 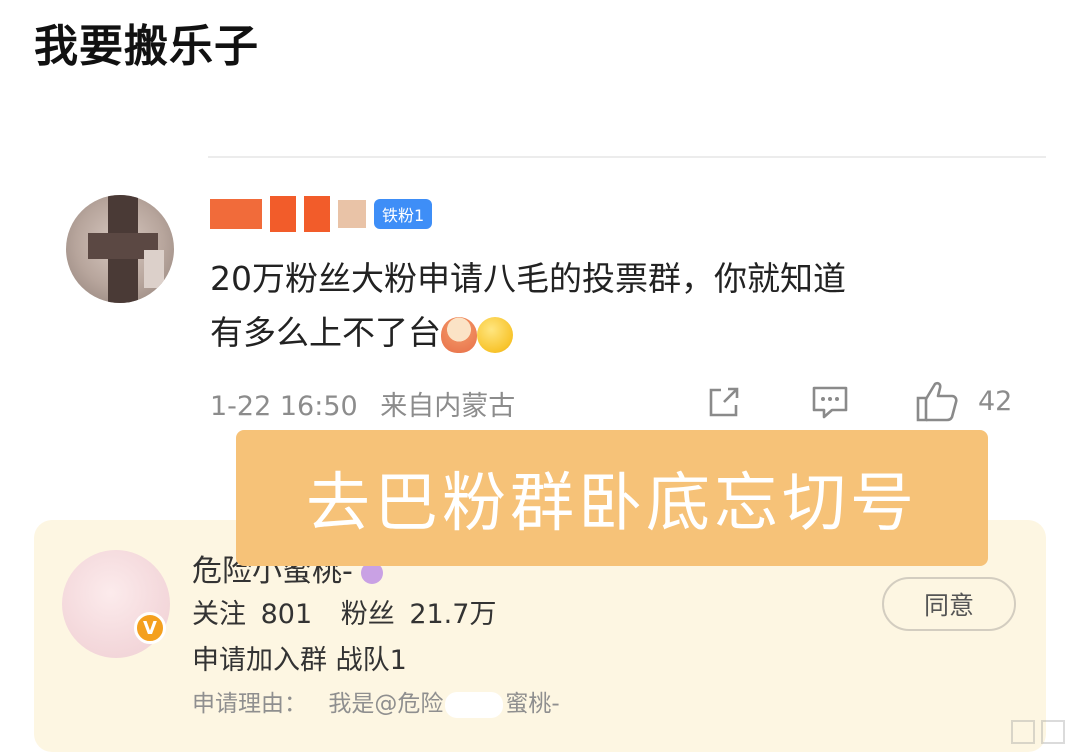 What do you see at coordinates (284, 406) in the screenshot?
I see `comment-date: 1-22 16:50` at bounding box center [284, 406].